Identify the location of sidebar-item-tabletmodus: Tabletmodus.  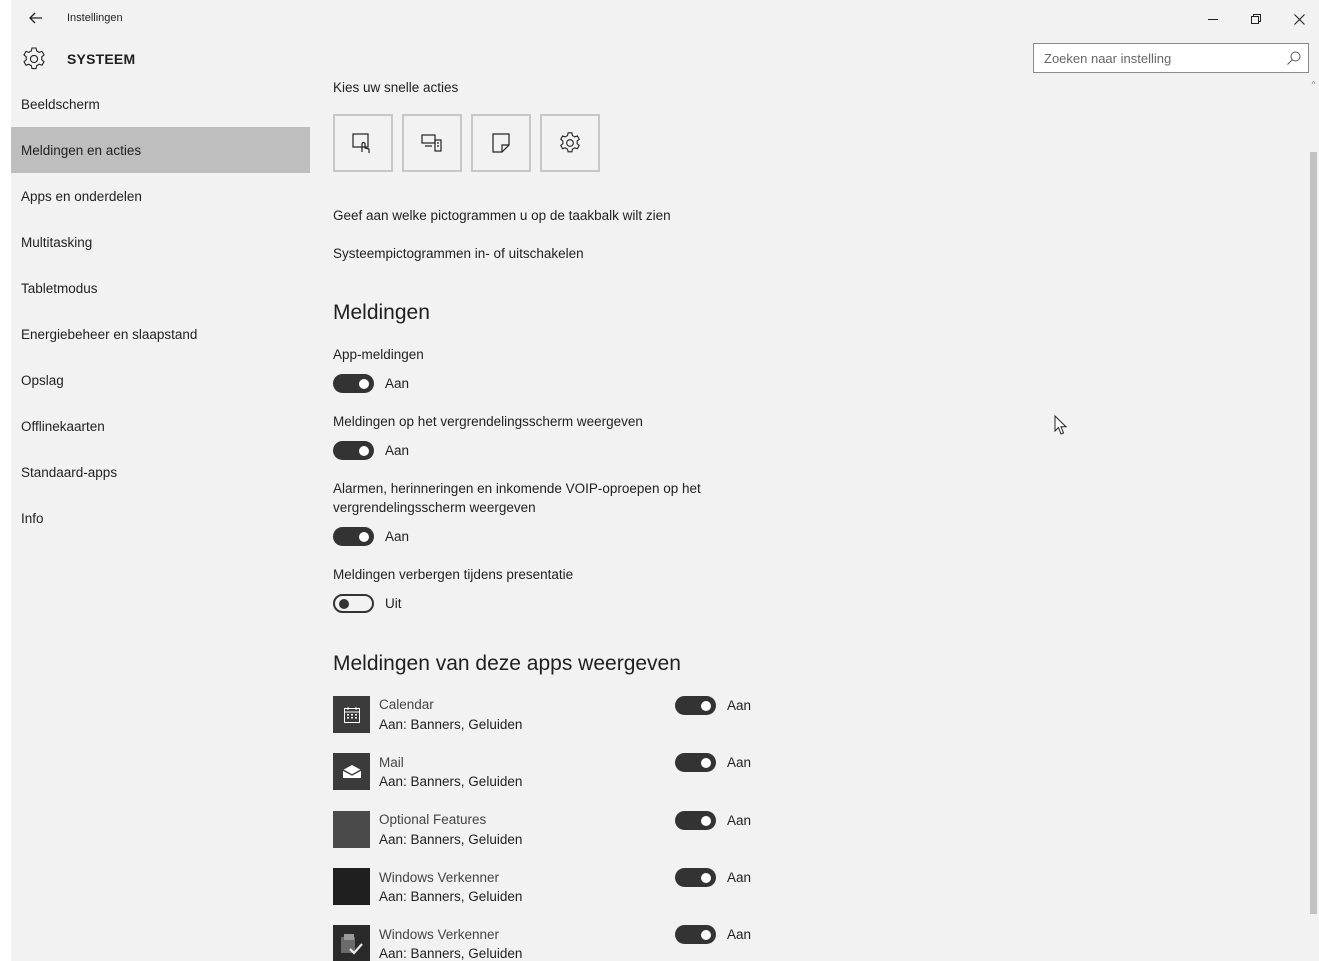
(160, 288).